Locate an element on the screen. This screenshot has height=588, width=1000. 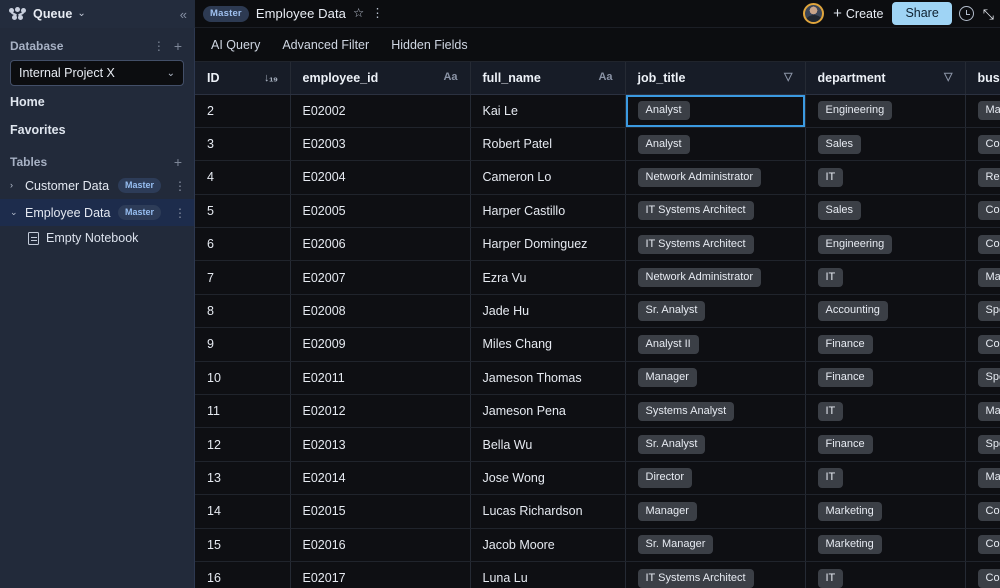
star-icon: ☆ is located at coordinates (358, 13).